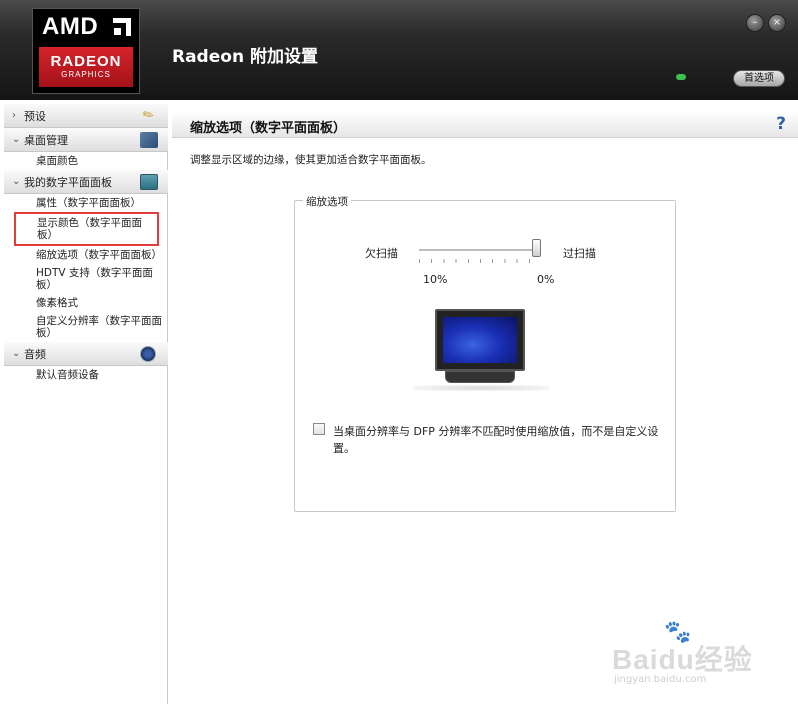  What do you see at coordinates (85, 161) in the screenshot?
I see `sidebar-item-desktop-color: 桌面颜色` at bounding box center [85, 161].